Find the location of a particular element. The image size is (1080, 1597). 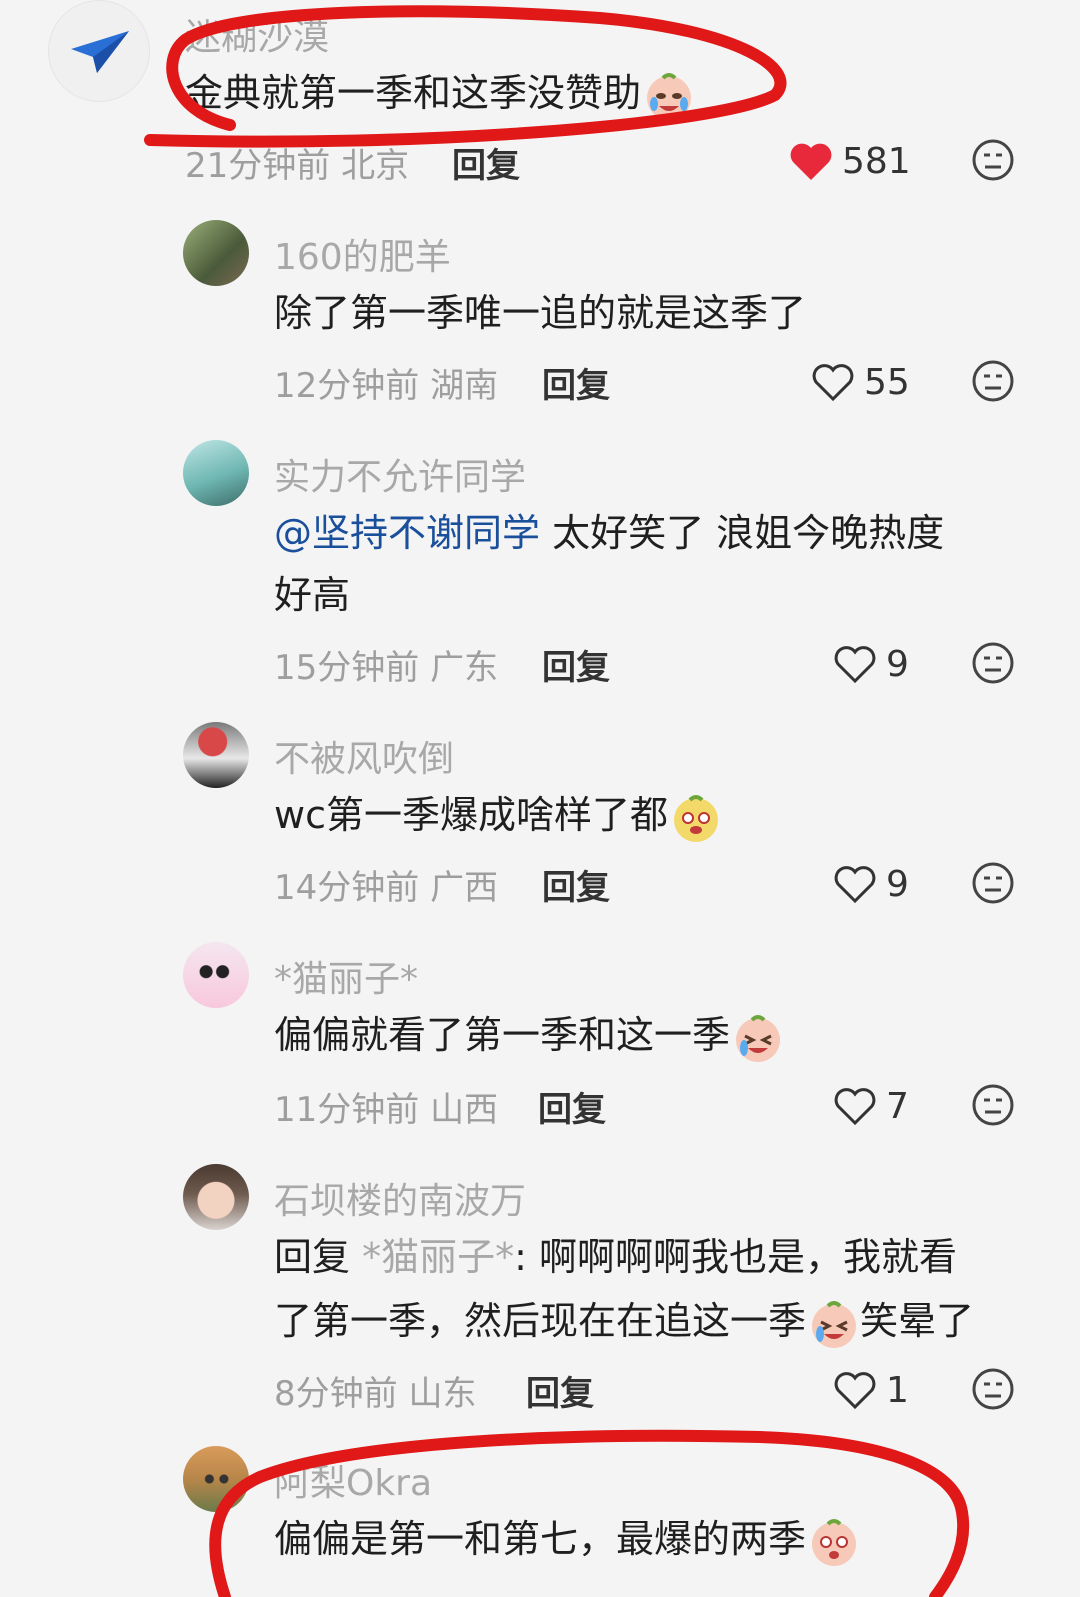

comment-text: 回复 *猫丽子*: 啊啊啊啊我也是，我就看 is located at coordinates (615, 1257).